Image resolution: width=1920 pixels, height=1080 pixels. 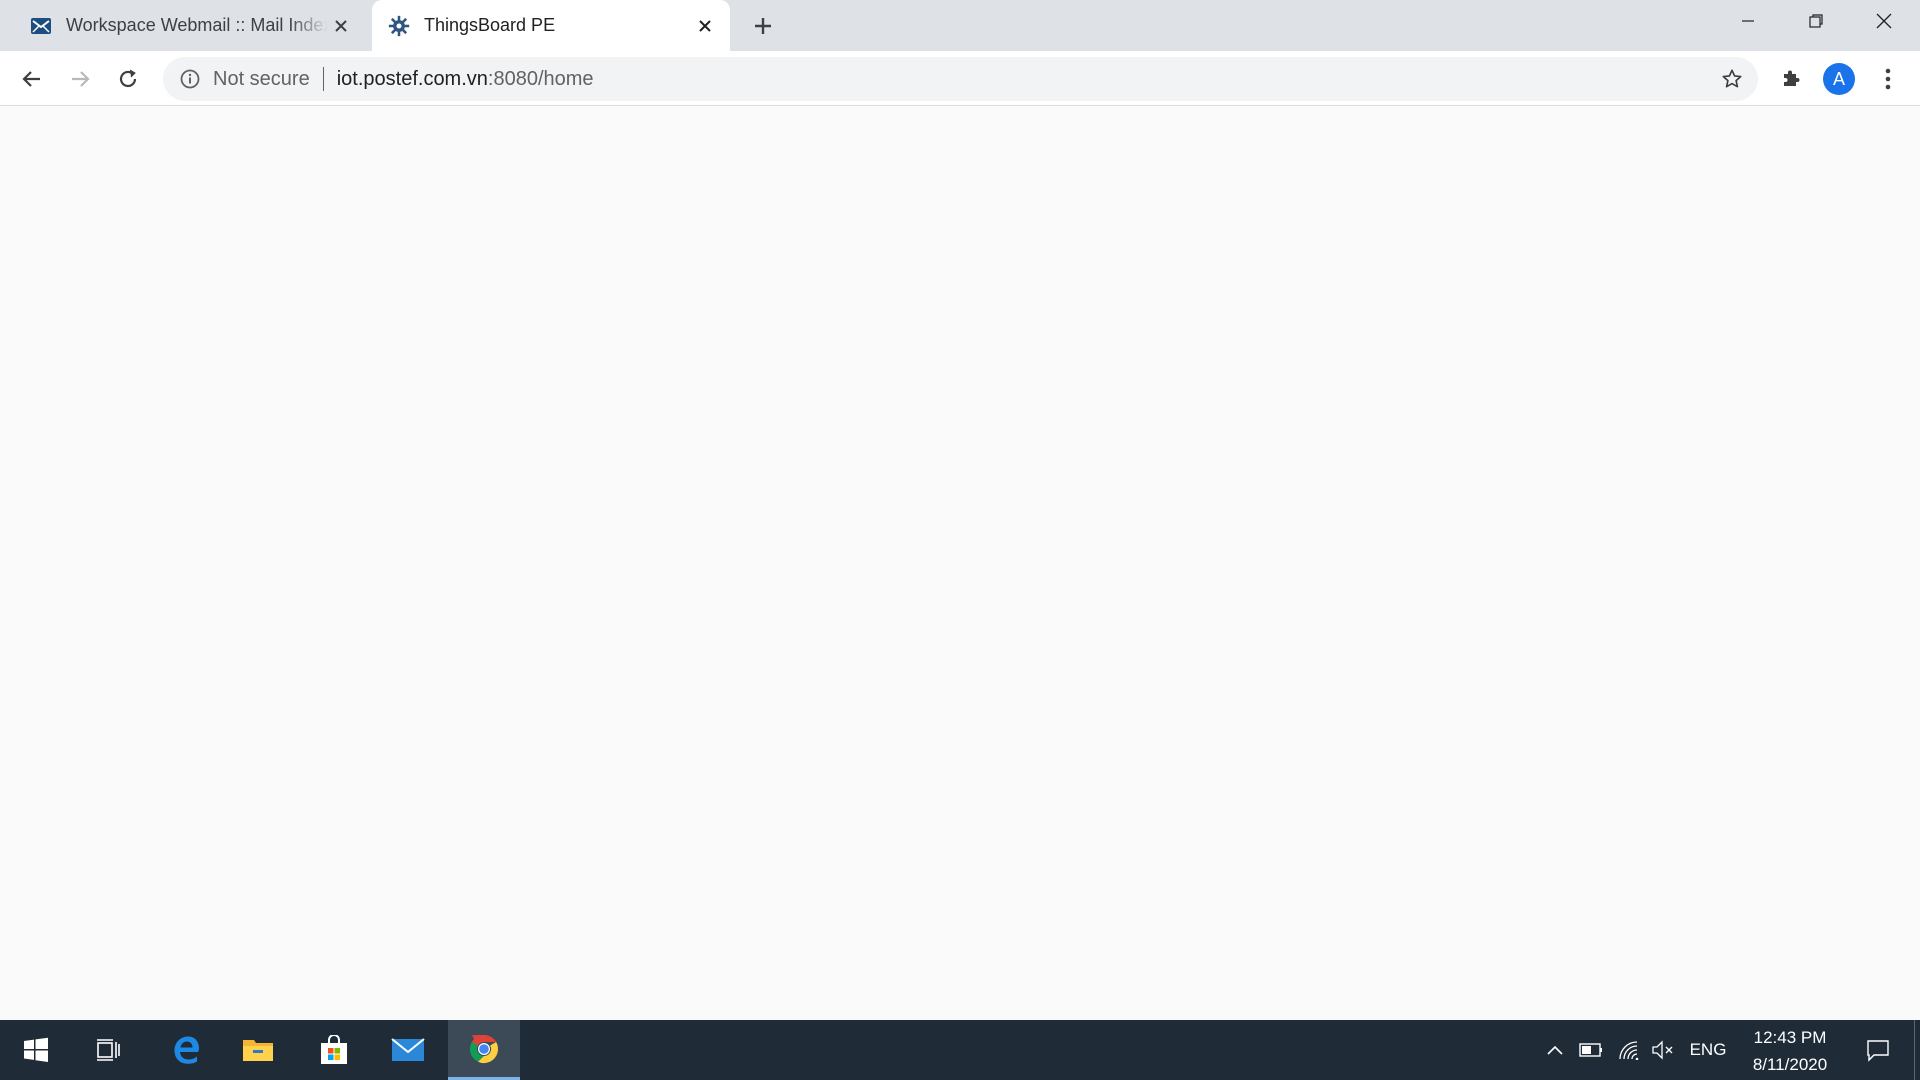 What do you see at coordinates (1790, 1064) in the screenshot?
I see `clock-date: 8/11/2020` at bounding box center [1790, 1064].